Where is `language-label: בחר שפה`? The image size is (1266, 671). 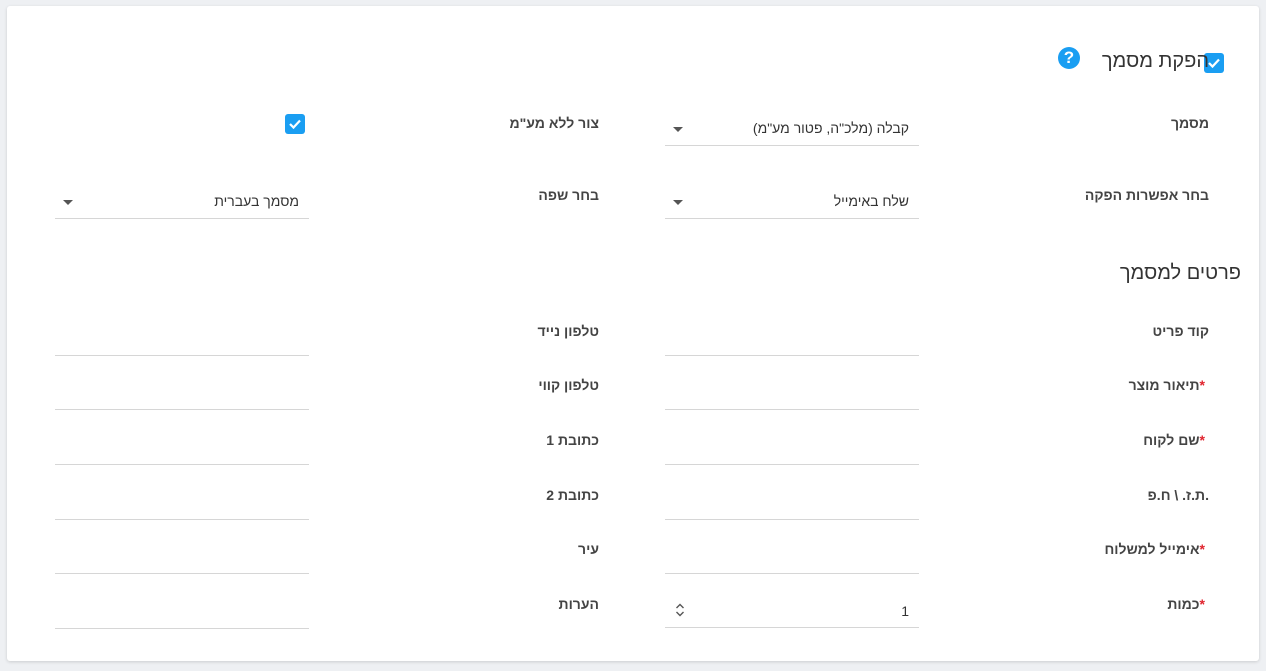
language-label: בחר שפה is located at coordinates (568, 195).